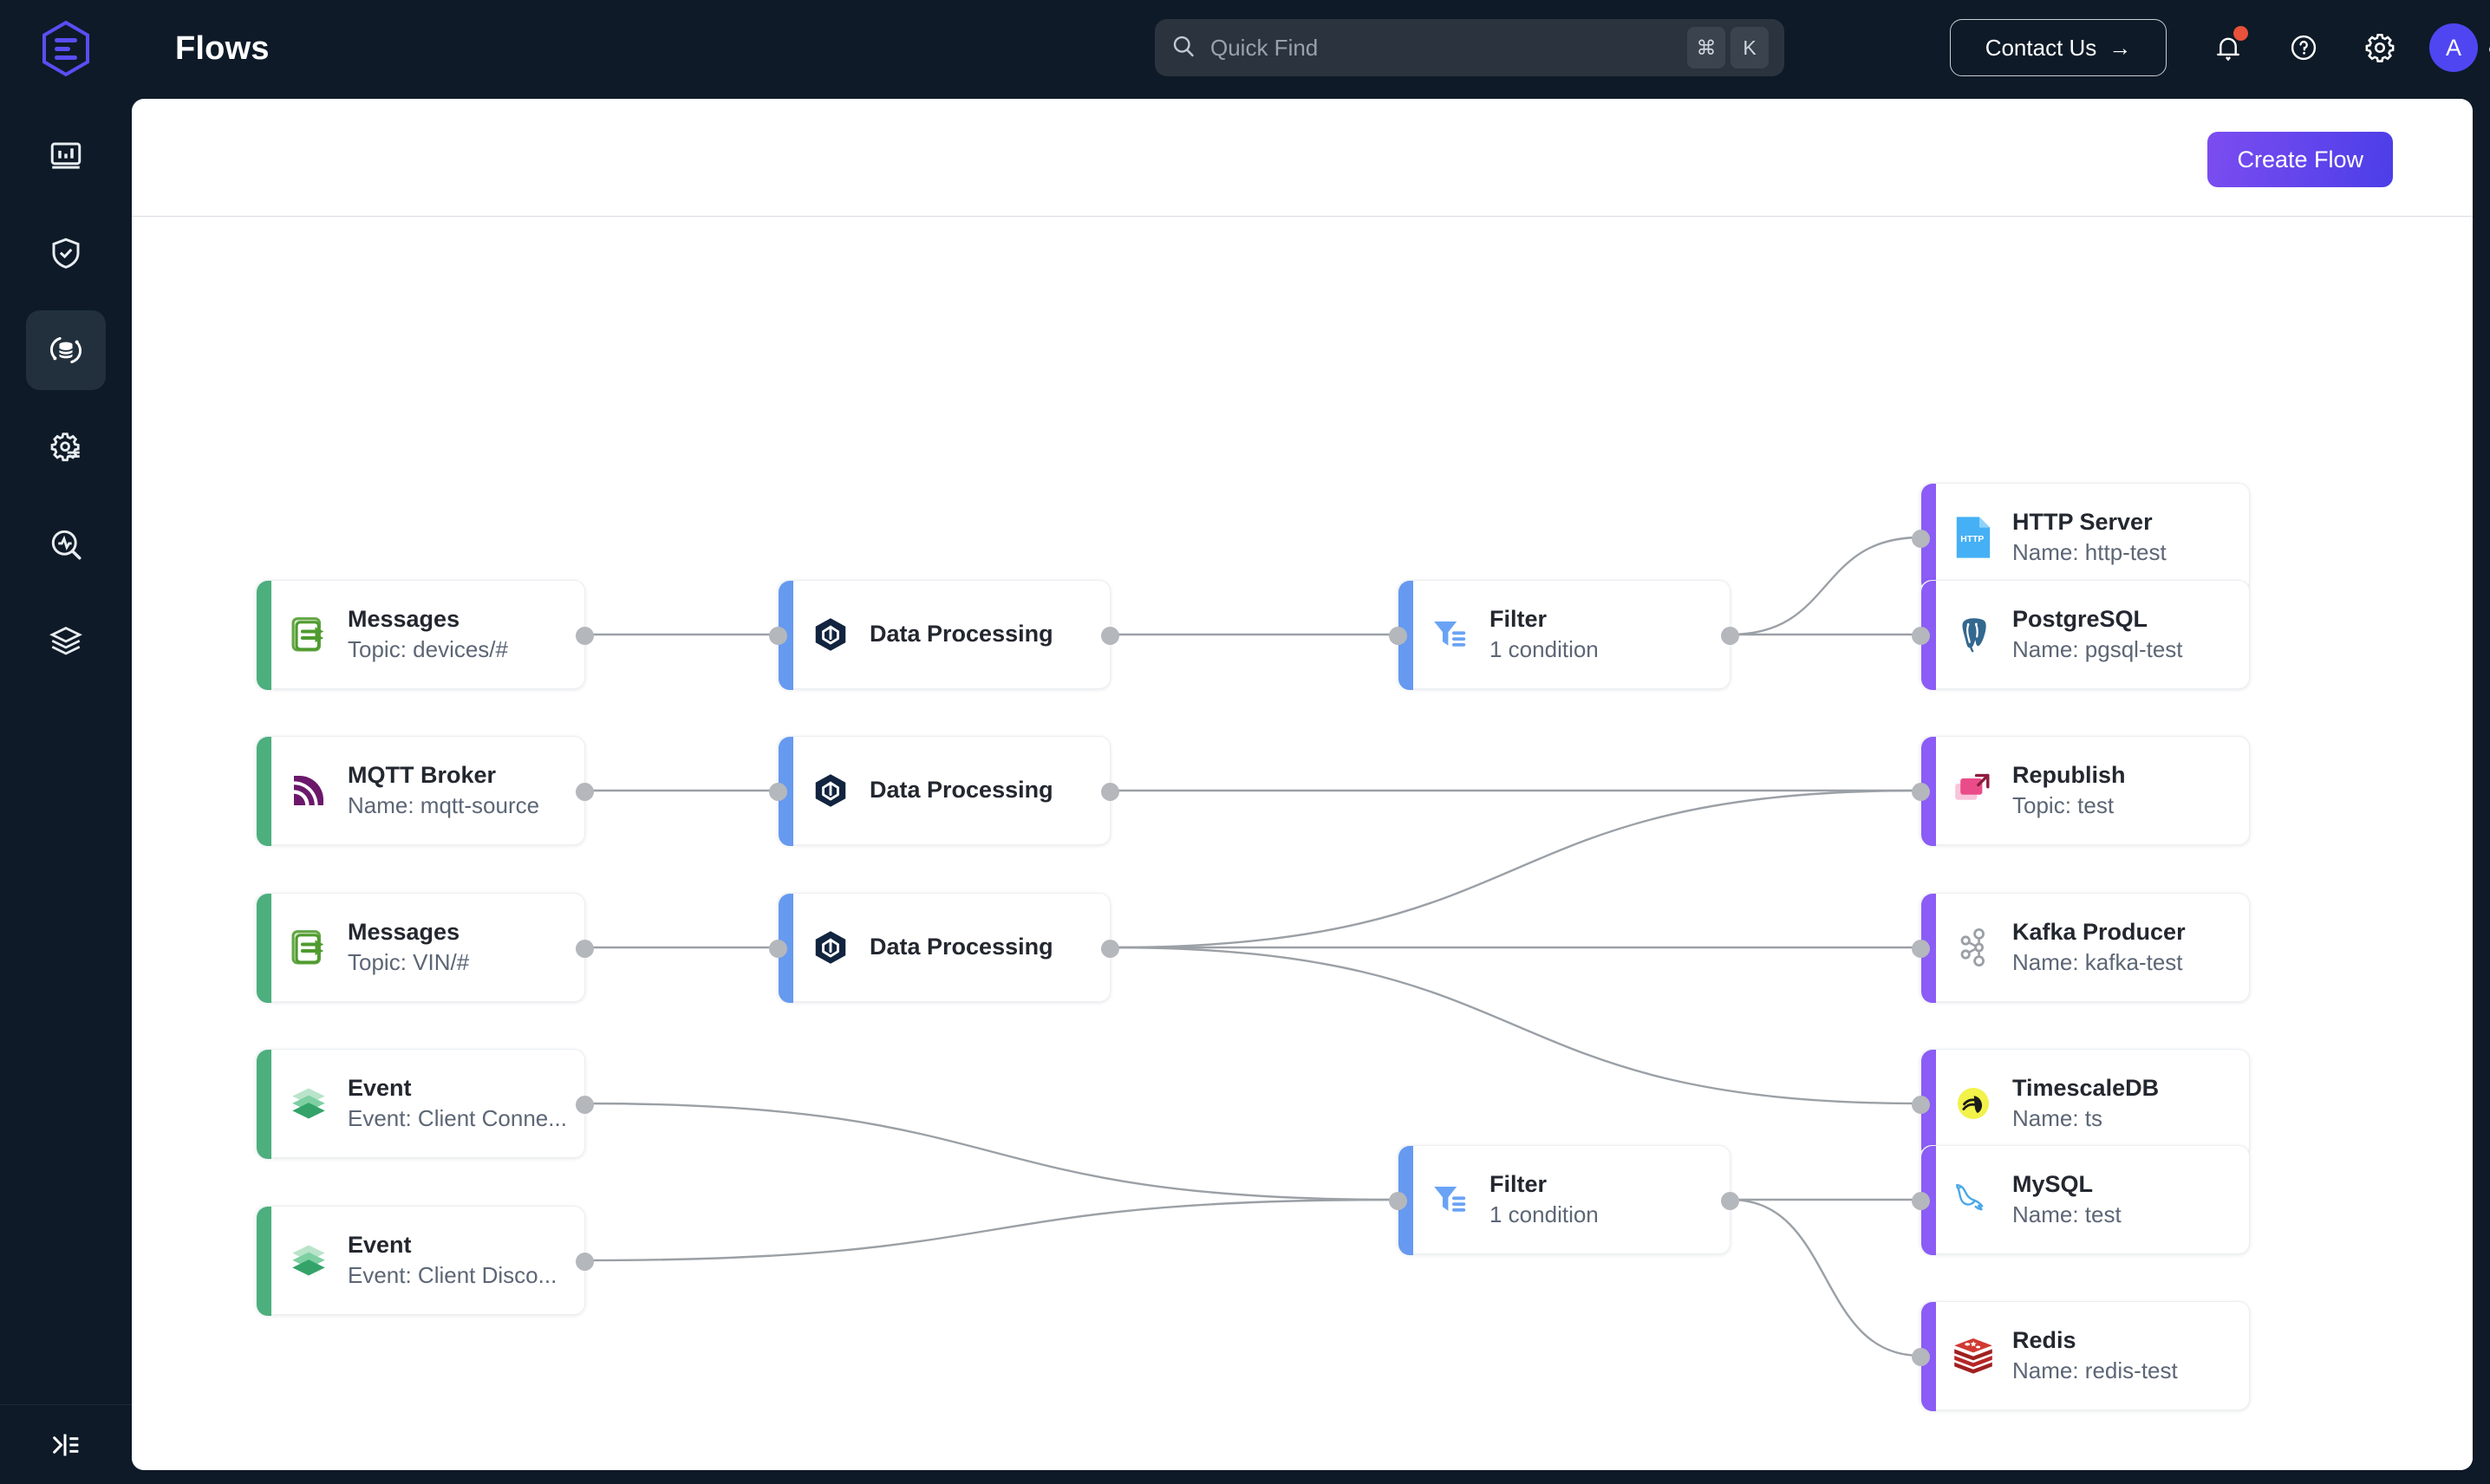  What do you see at coordinates (2058, 47) in the screenshot?
I see `contact-us-button: Contact Us →` at bounding box center [2058, 47].